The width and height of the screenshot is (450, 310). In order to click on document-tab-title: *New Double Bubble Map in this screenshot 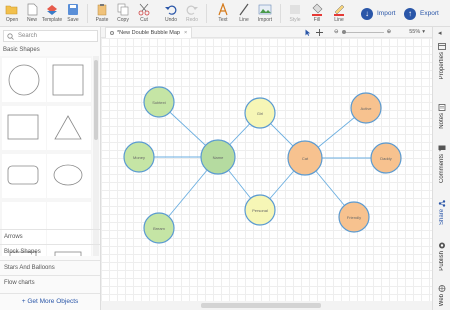, I will do `click(148, 33)`.